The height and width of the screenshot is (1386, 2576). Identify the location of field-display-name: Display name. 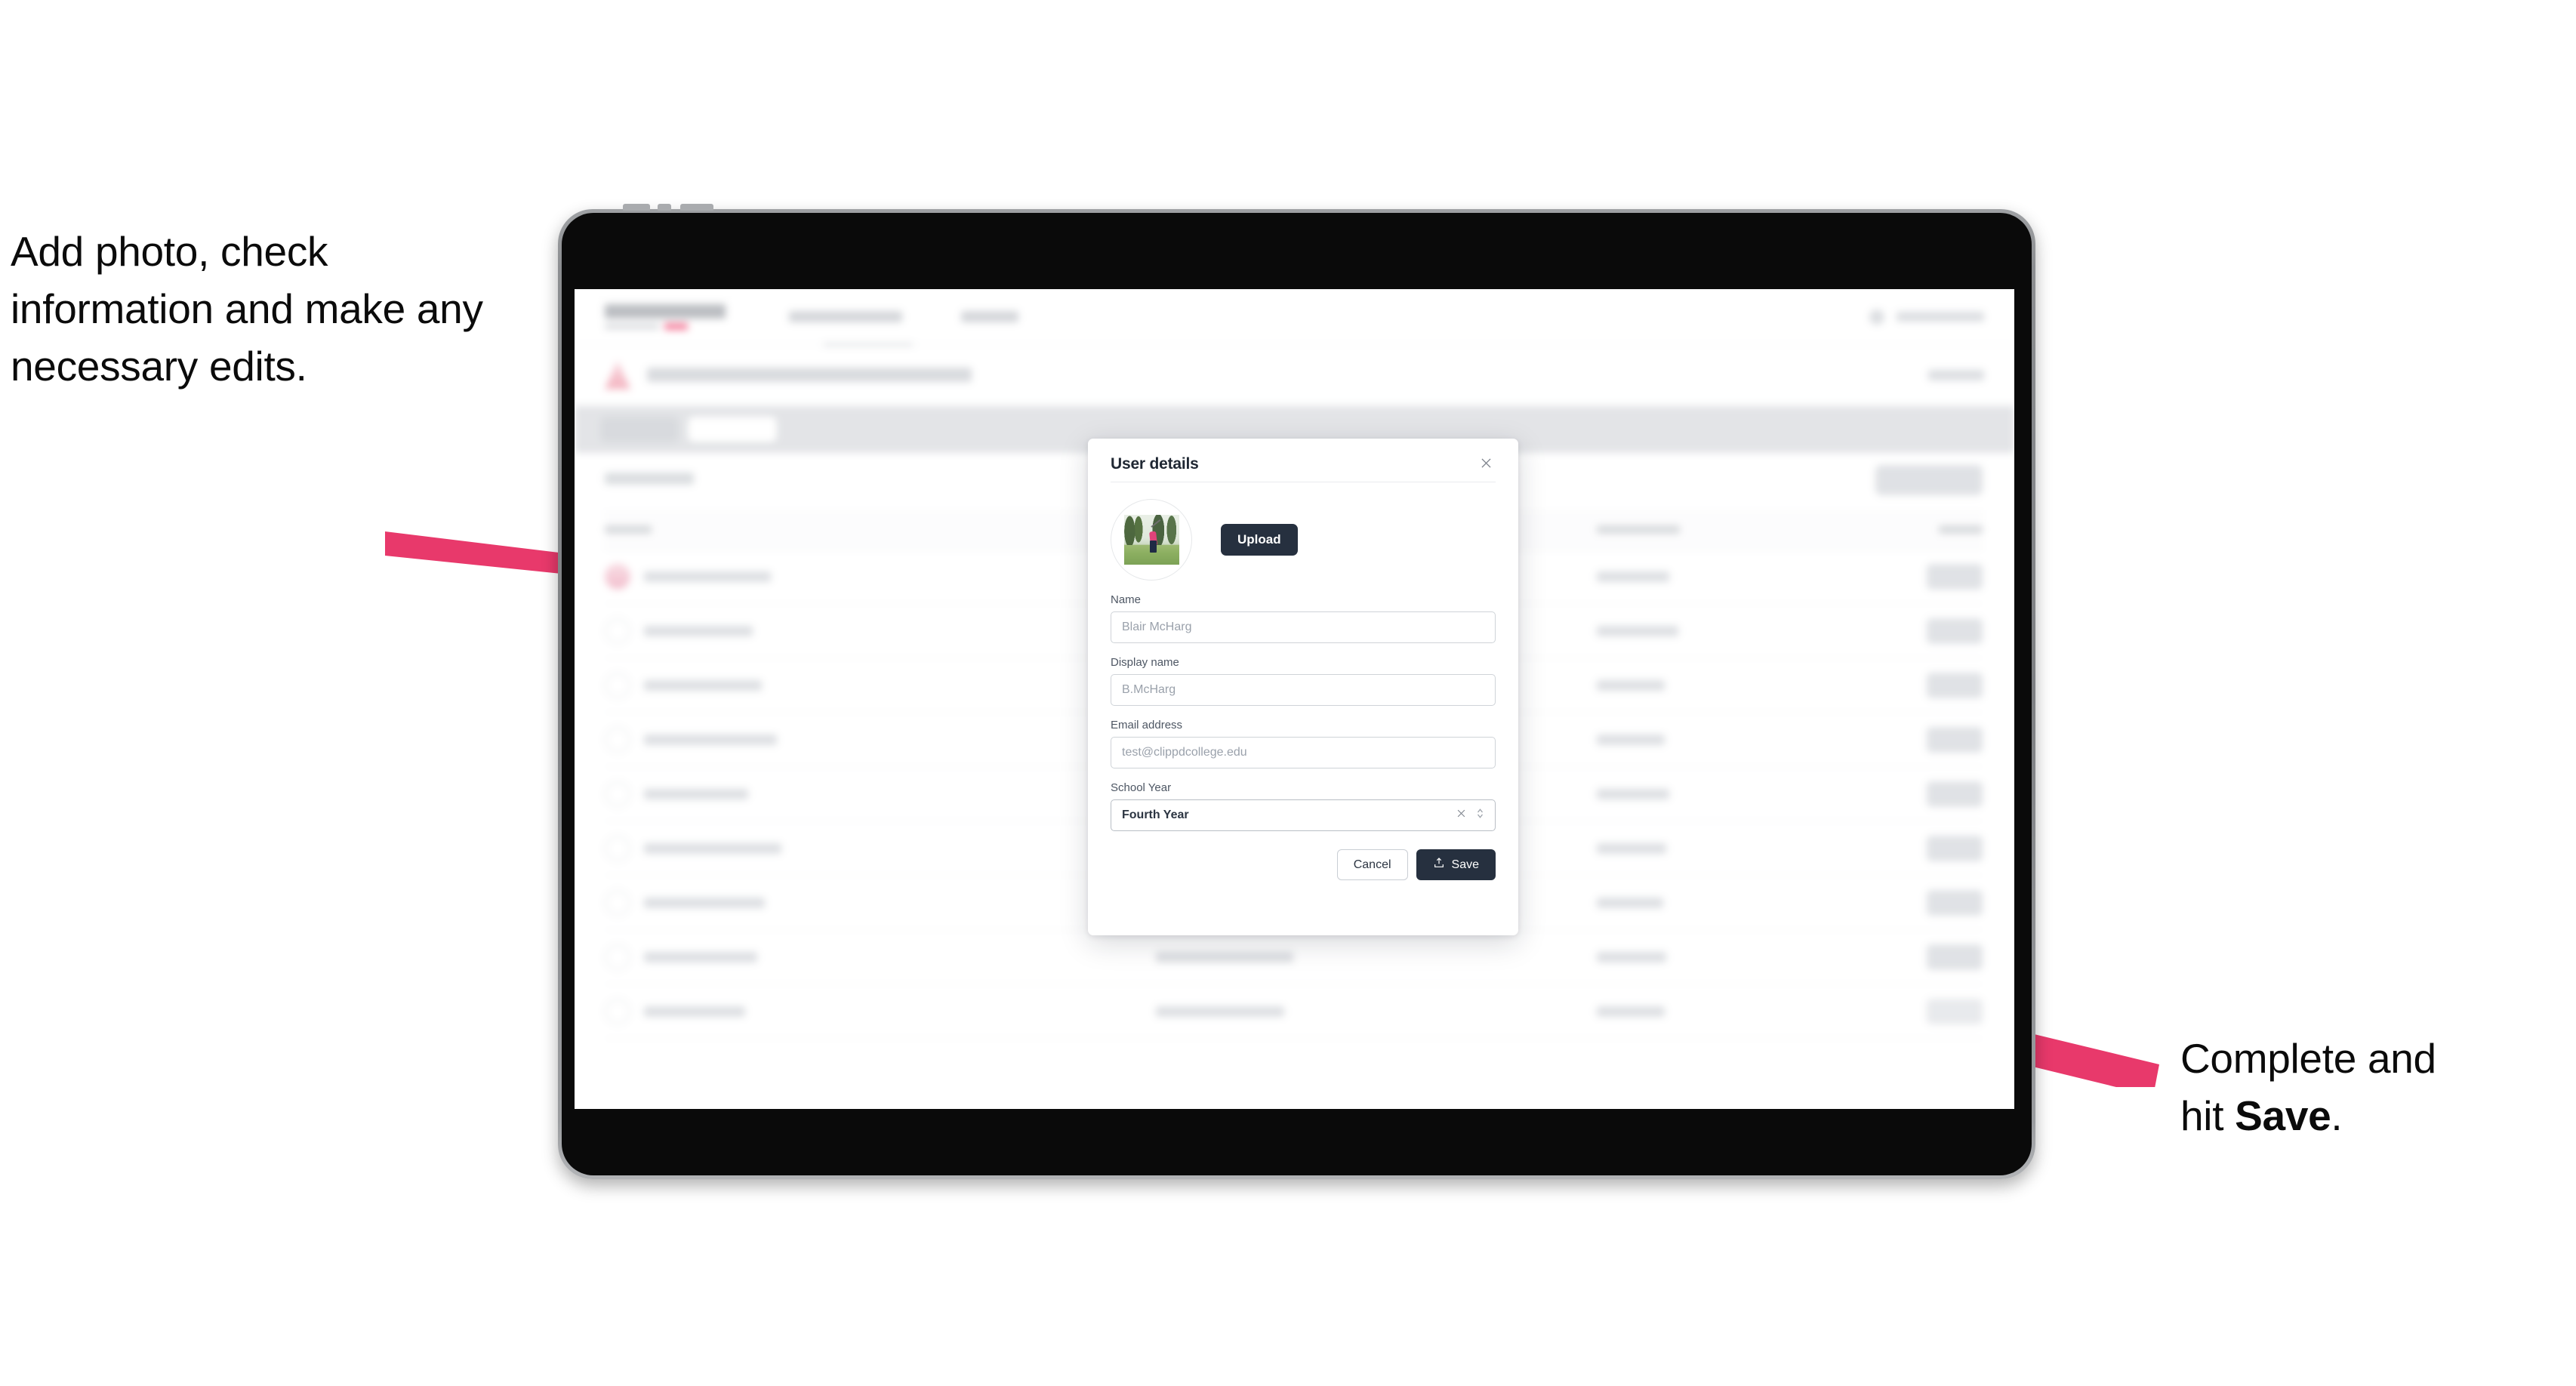
(1303, 681).